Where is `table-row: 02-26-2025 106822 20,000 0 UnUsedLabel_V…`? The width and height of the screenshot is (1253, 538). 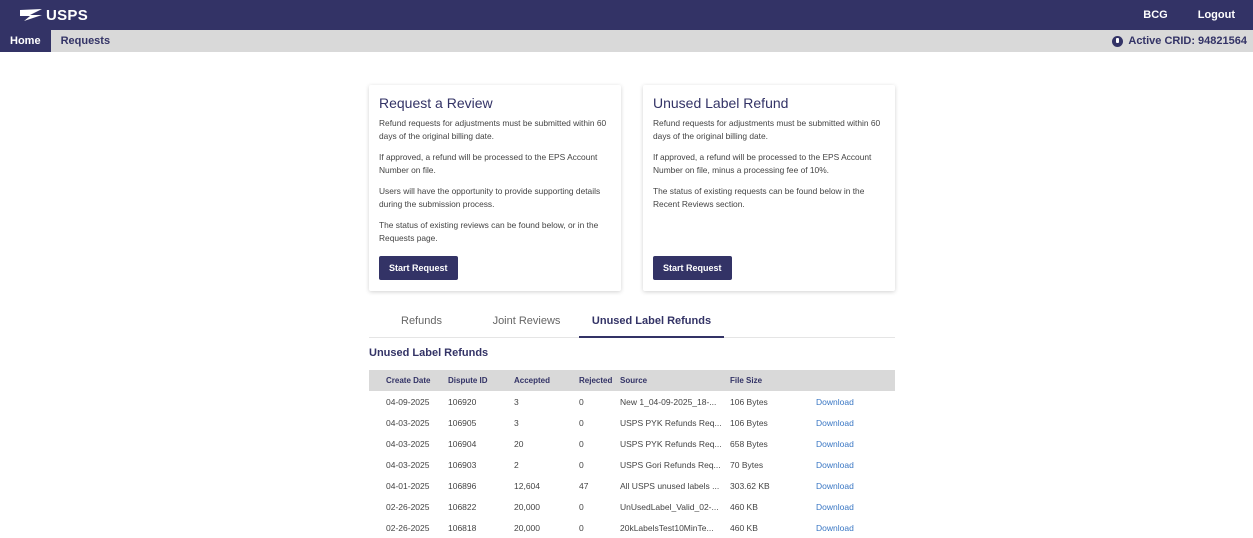
table-row: 02-26-2025 106822 20,000 0 UnUsedLabel_V… is located at coordinates (632, 506).